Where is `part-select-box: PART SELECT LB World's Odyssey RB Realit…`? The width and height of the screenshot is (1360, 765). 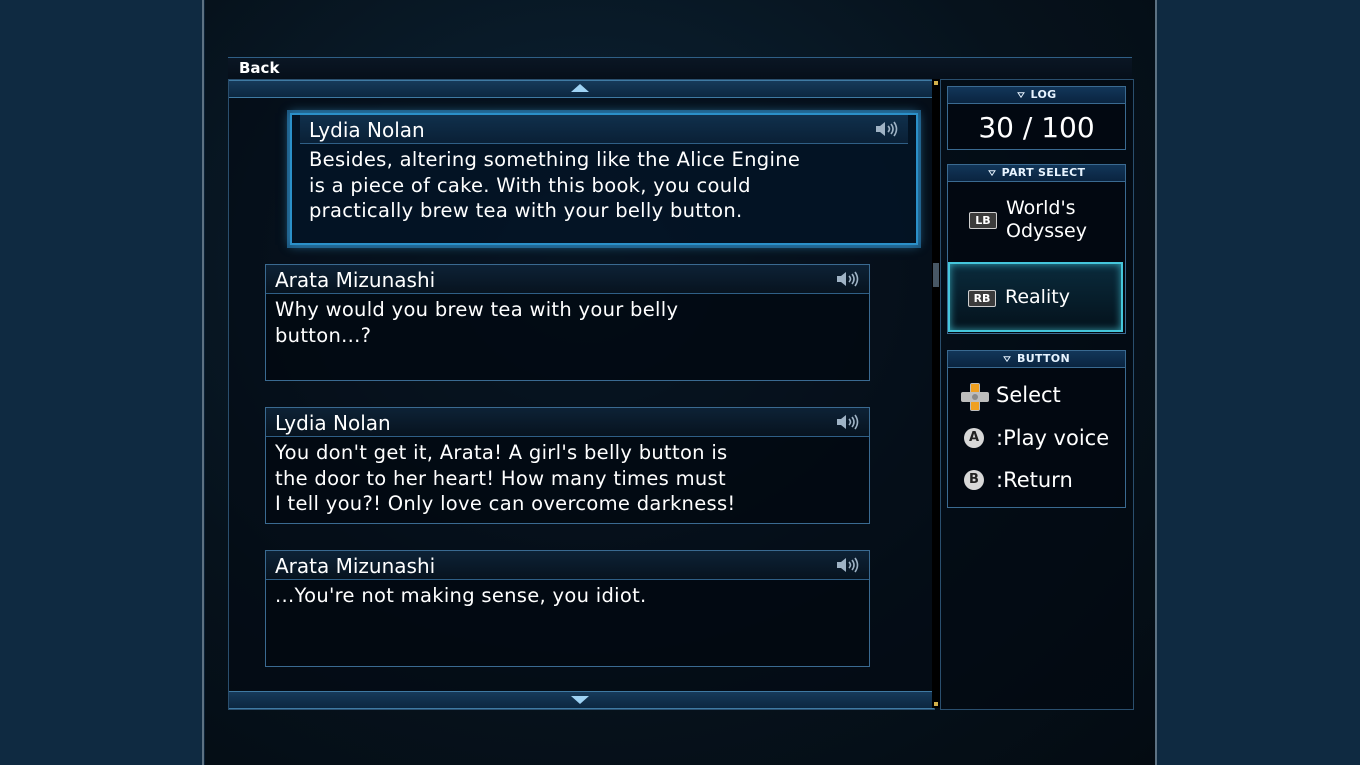 part-select-box: PART SELECT LB World's Odyssey RB Realit… is located at coordinates (1036, 249).